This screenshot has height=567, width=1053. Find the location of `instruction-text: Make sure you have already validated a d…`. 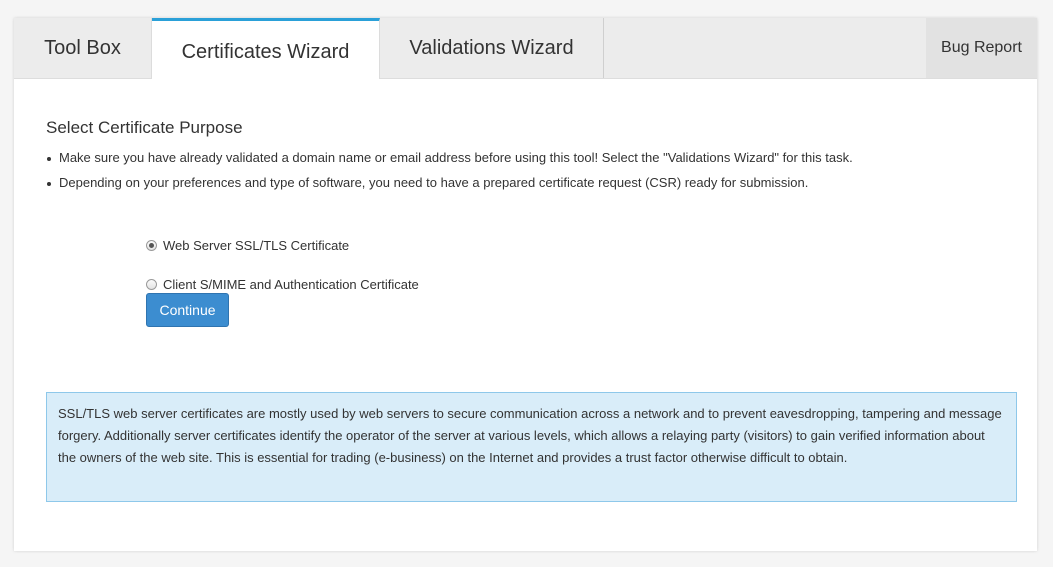

instruction-text: Make sure you have already validated a d… is located at coordinates (456, 157).